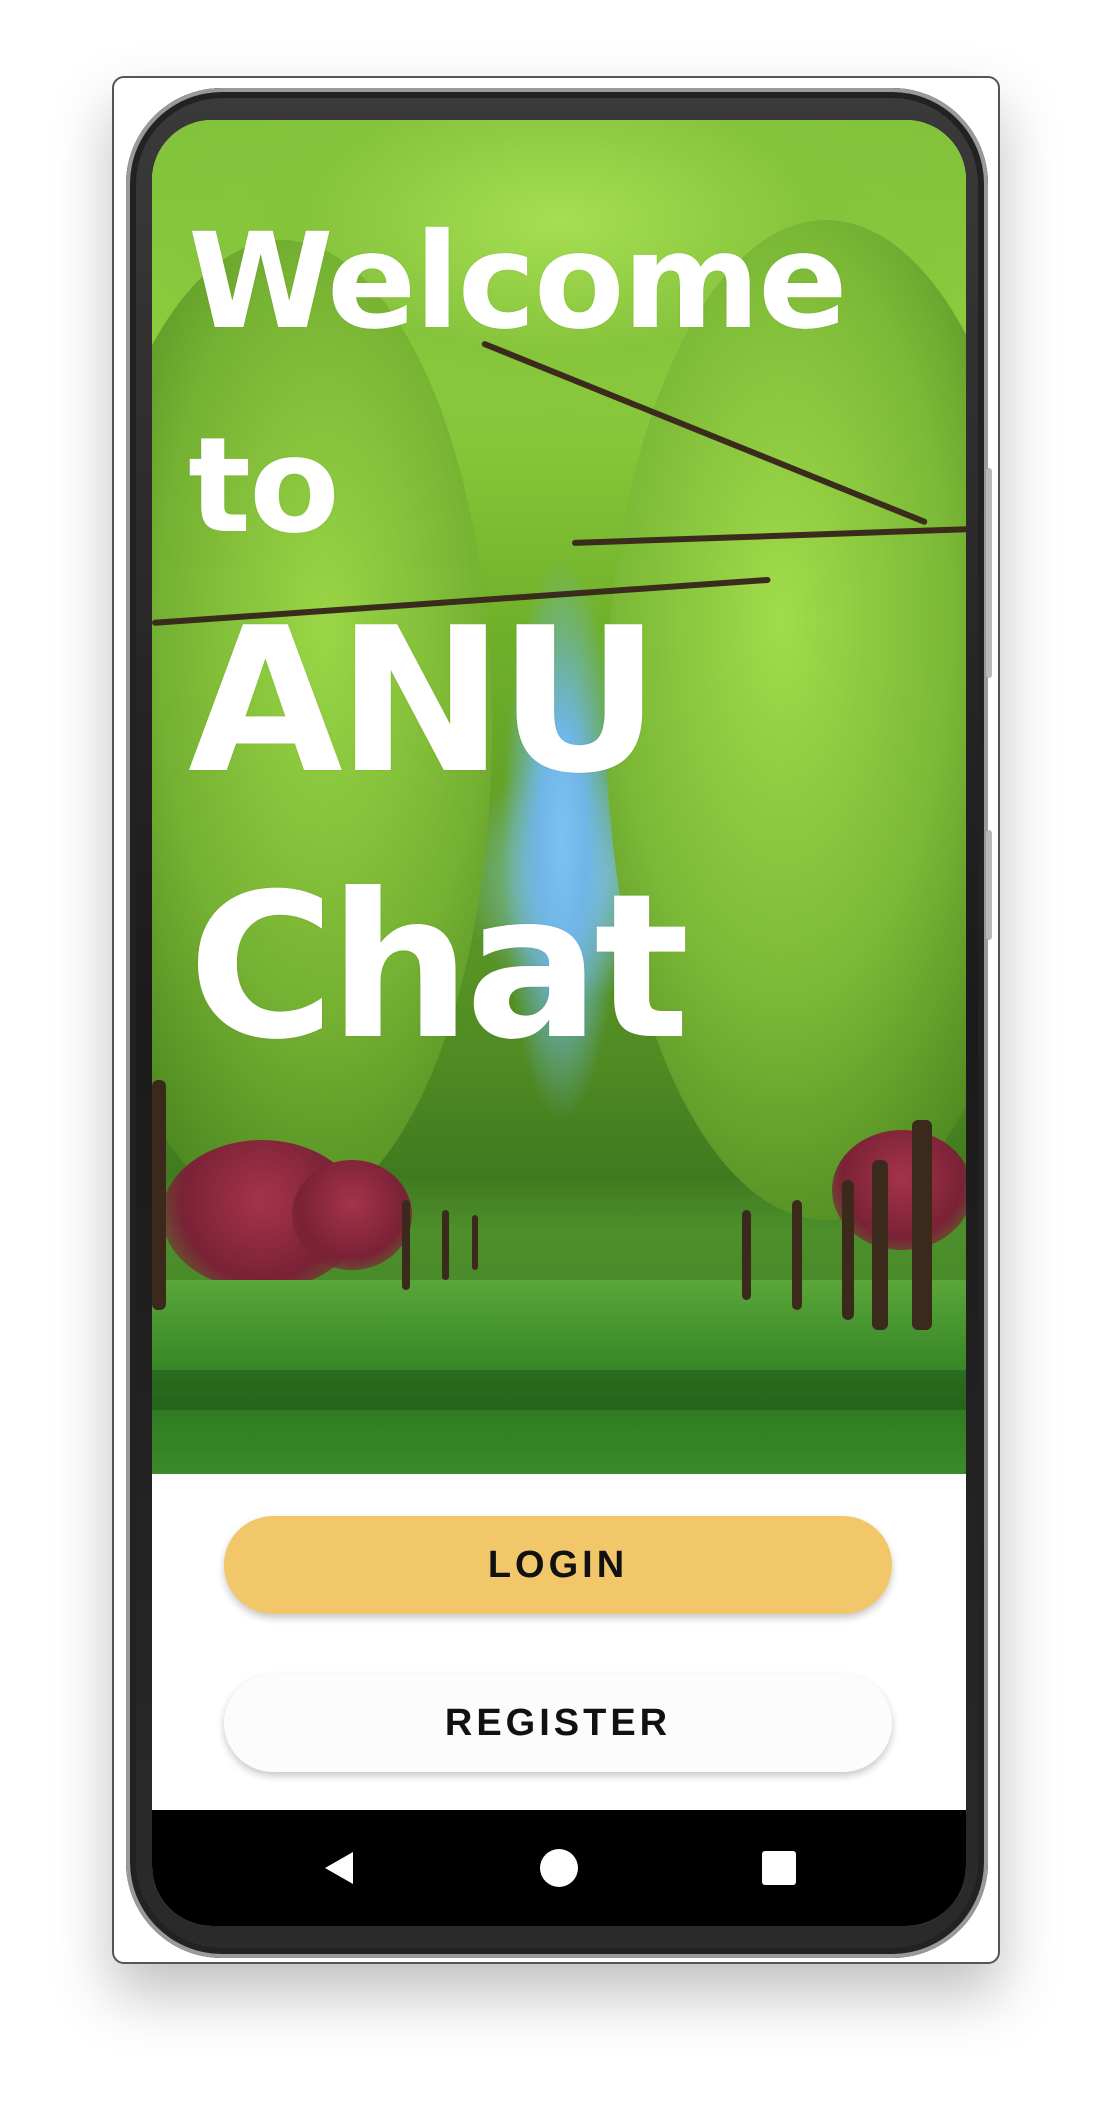 The height and width of the screenshot is (2112, 1112). What do you see at coordinates (264, 486) in the screenshot?
I see `welcome-title-line-2: to` at bounding box center [264, 486].